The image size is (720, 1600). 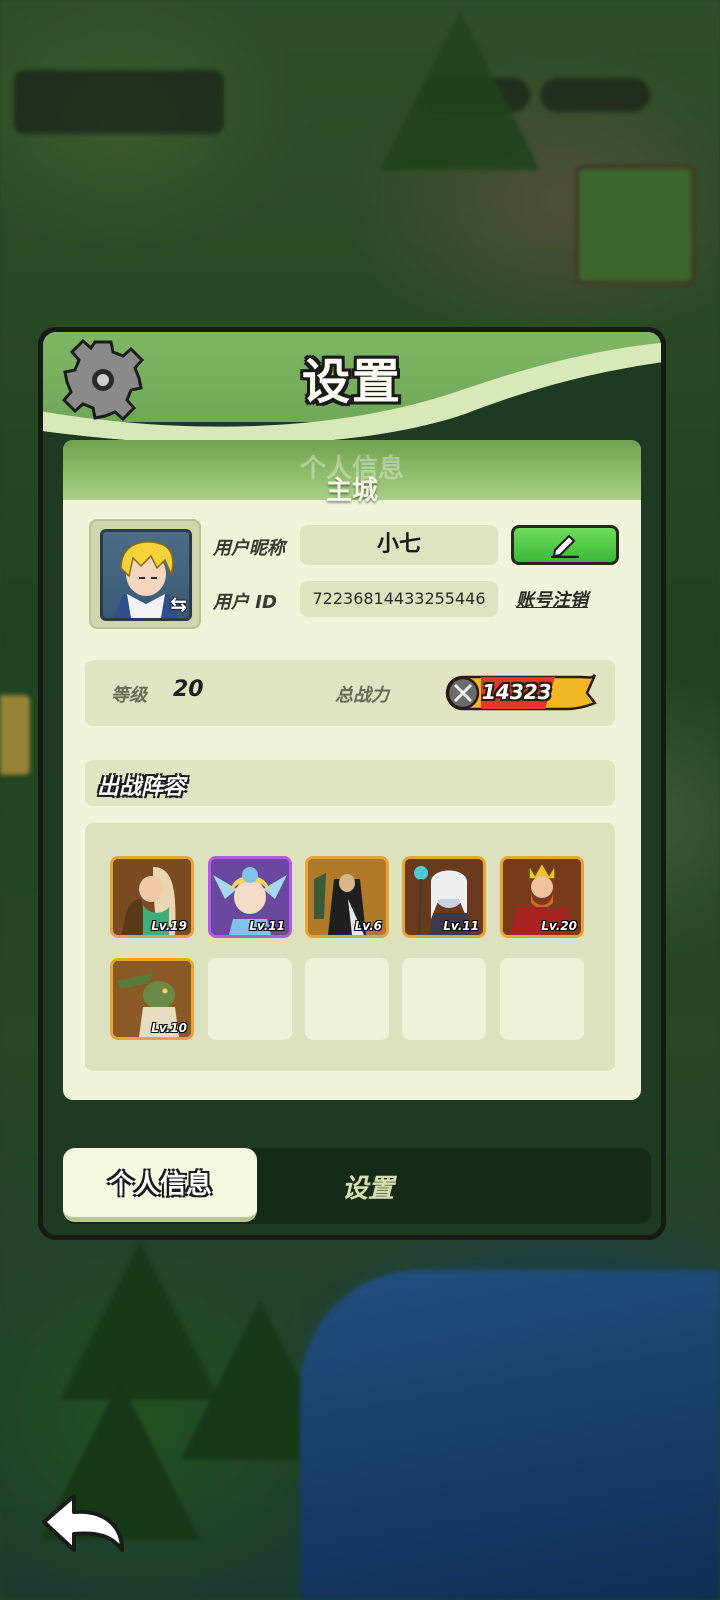 What do you see at coordinates (178, 604) in the screenshot?
I see `swap-icon: ⇆` at bounding box center [178, 604].